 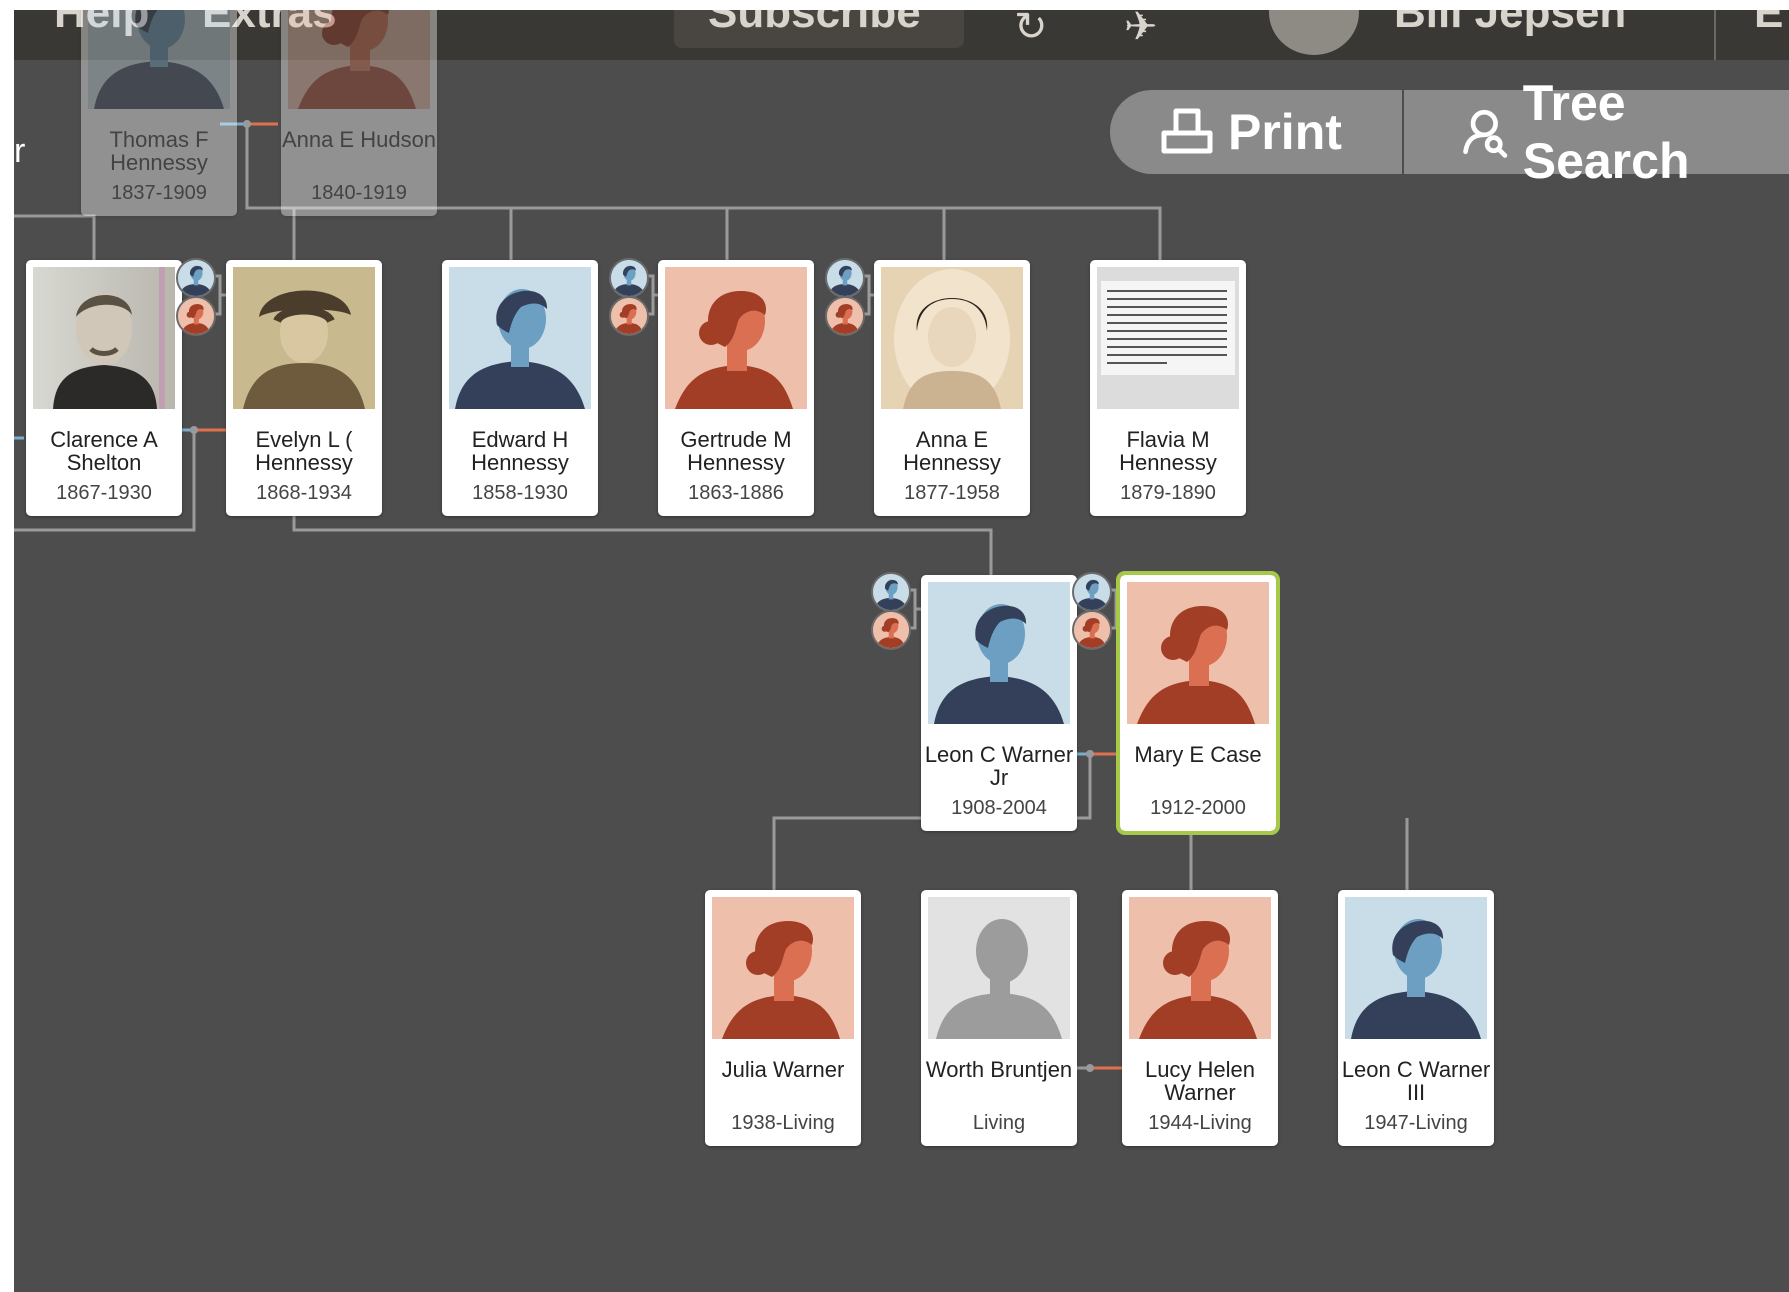 I want to click on tree-search-button: Tree Search, so click(x=1596, y=132).